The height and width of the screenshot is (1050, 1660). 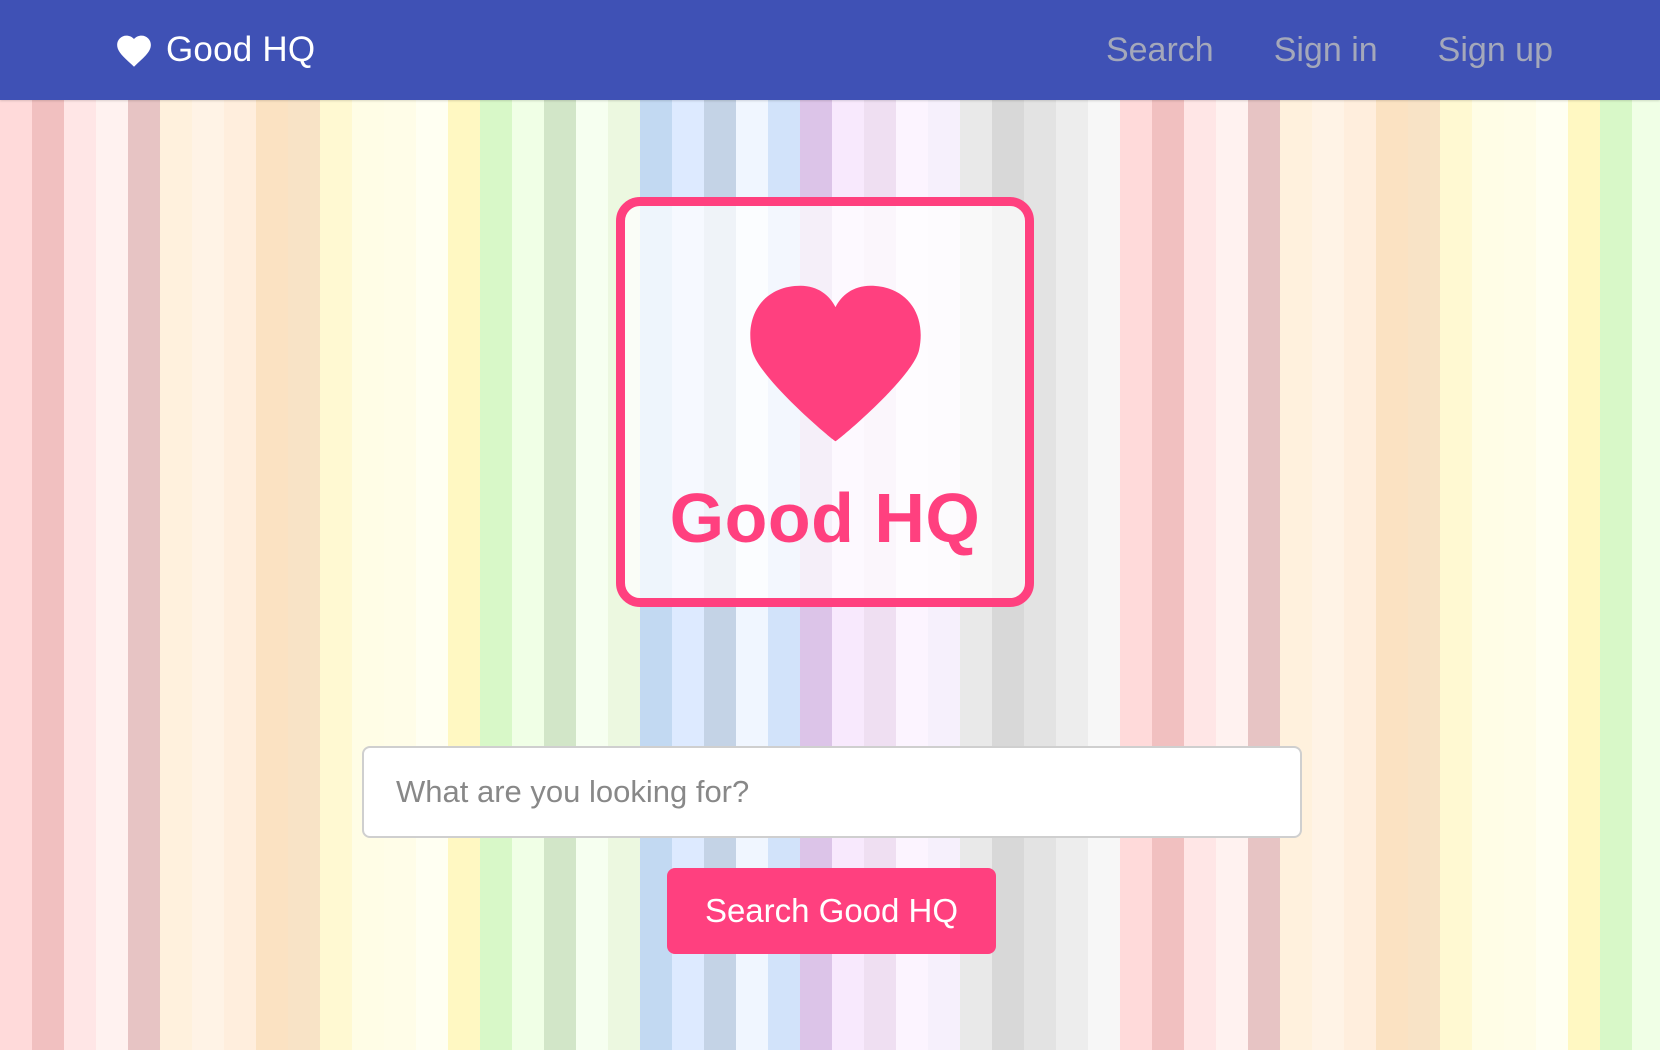 I want to click on brand-label: Good HQ, so click(x=241, y=49).